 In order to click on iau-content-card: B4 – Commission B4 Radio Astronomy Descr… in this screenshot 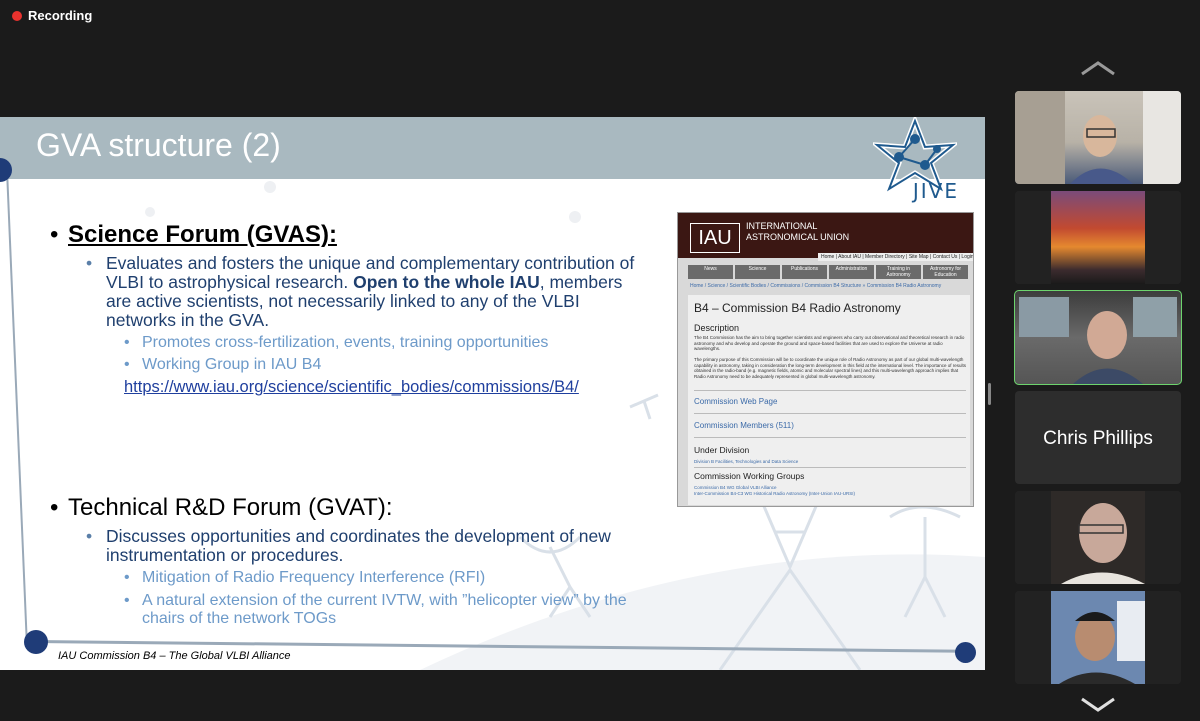, I will do `click(829, 400)`.